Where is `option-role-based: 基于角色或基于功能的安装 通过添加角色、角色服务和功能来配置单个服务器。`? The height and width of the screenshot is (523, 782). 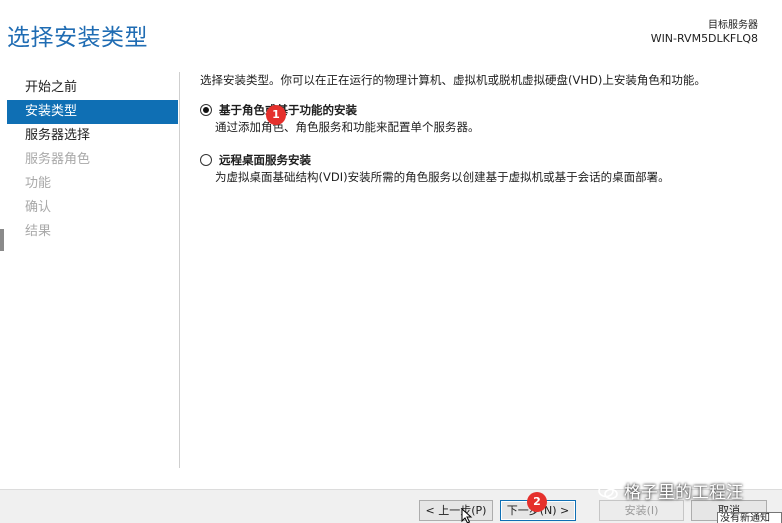 option-role-based: 基于角色或基于功能的安装 通过添加角色、角色服务和功能来配置单个服务器。 is located at coordinates (485, 118).